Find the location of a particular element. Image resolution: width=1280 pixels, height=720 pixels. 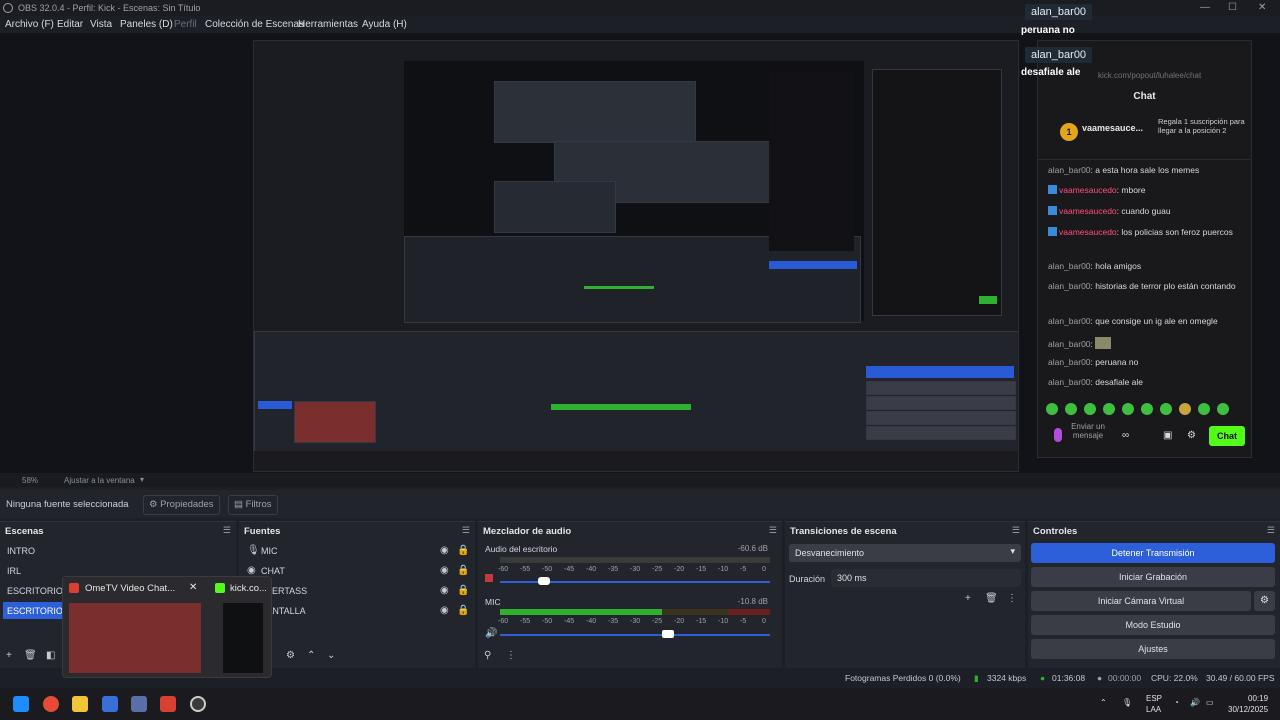

muted-speaker-icon is located at coordinates (489, 578).